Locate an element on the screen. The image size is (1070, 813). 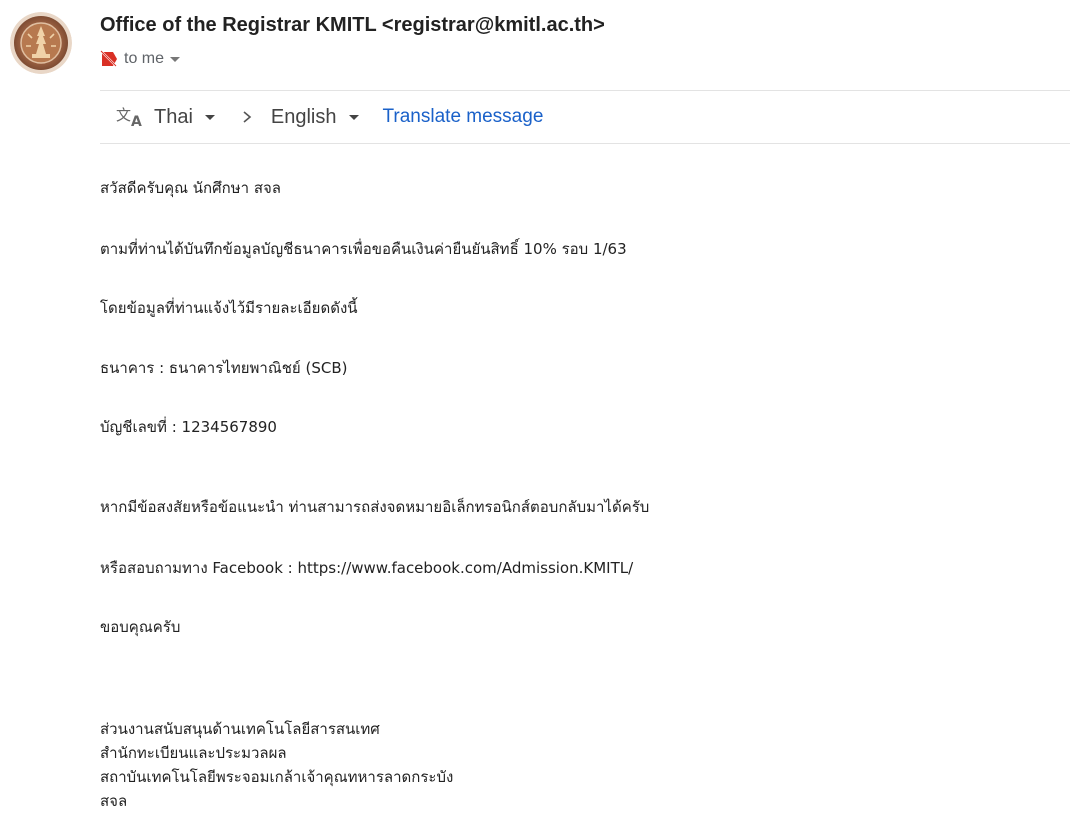
svg-text: 文 is located at coordinates (123, 115).